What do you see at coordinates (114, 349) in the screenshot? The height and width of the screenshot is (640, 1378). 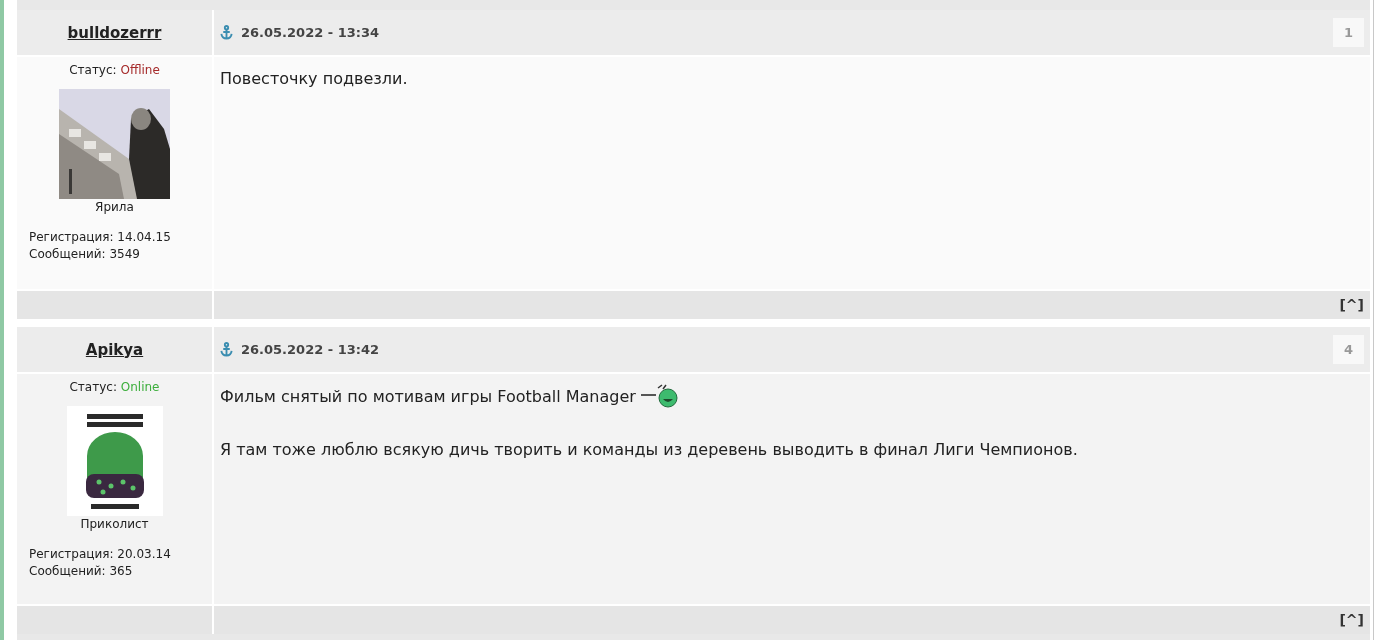 I see `author-link: Apikya` at bounding box center [114, 349].